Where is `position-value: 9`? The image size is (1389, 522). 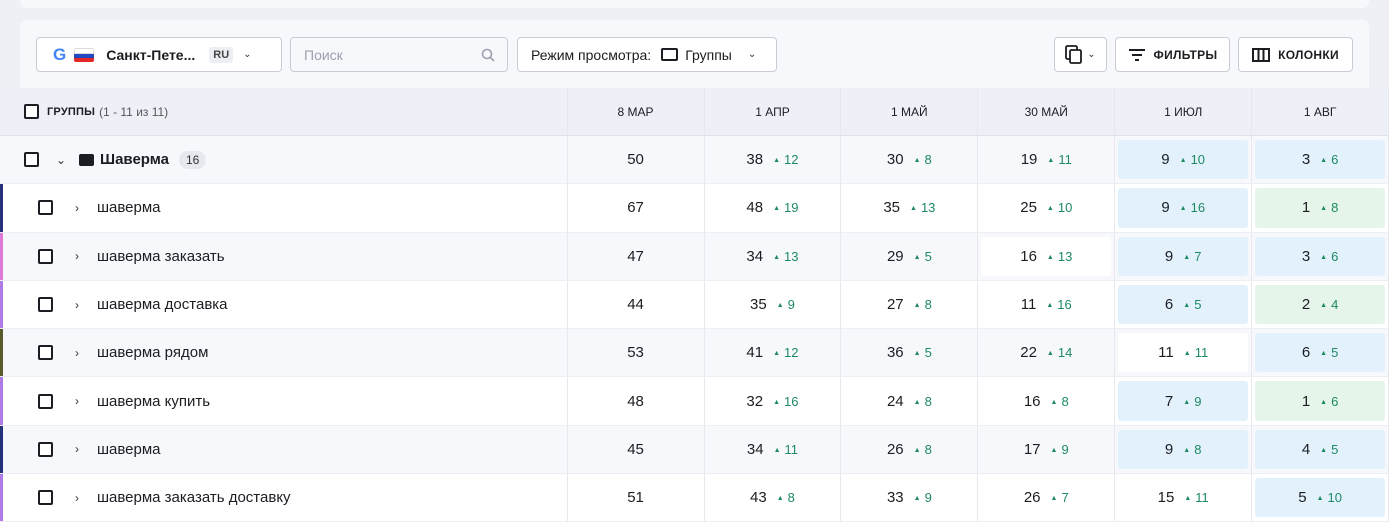 position-value: 9 is located at coordinates (1169, 256).